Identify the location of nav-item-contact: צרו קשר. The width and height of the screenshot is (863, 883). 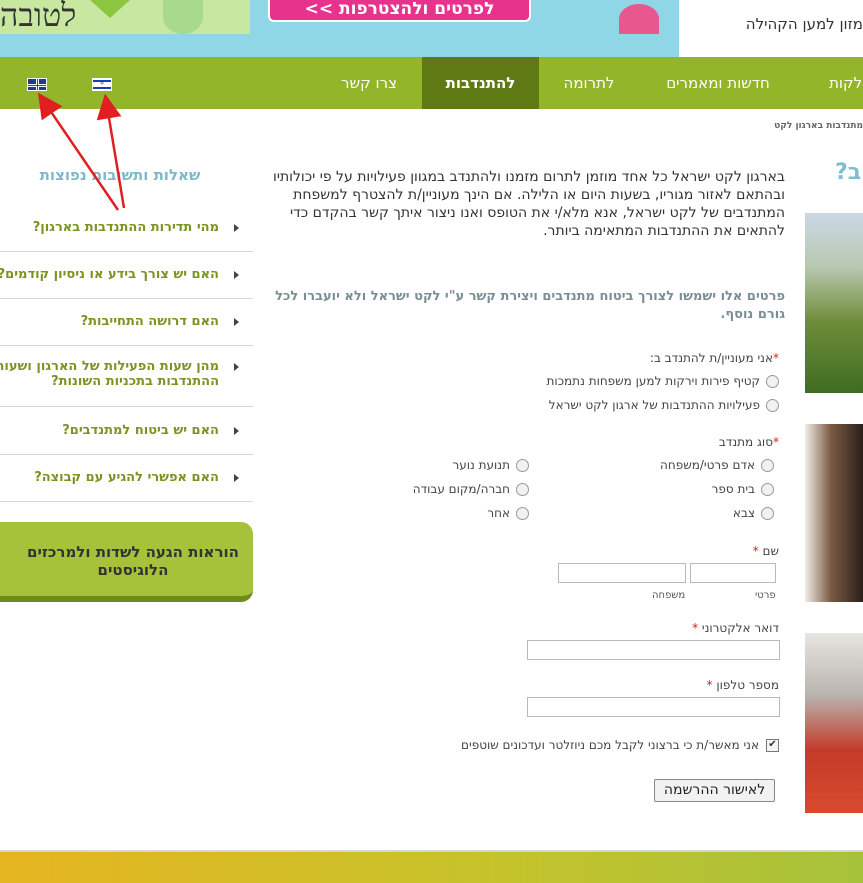
(369, 83).